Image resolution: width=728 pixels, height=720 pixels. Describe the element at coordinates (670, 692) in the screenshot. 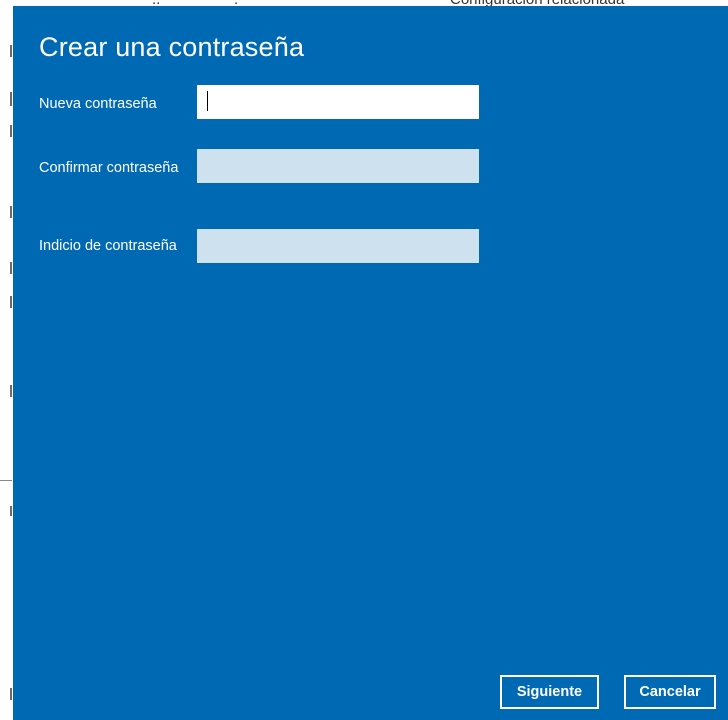

I see `cancel-button: Cancelar` at that location.